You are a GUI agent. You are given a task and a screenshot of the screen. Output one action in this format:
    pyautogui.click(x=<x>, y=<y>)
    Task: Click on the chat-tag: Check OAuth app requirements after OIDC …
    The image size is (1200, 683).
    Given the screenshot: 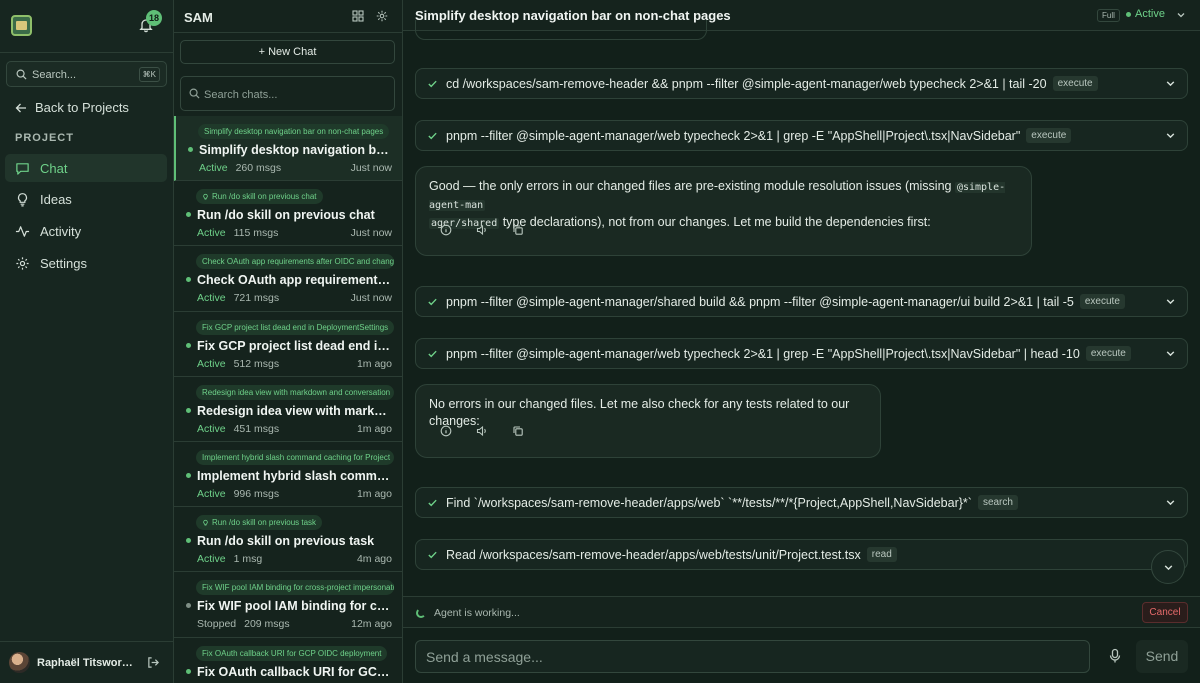 What is the action you would take?
    pyautogui.click(x=295, y=262)
    